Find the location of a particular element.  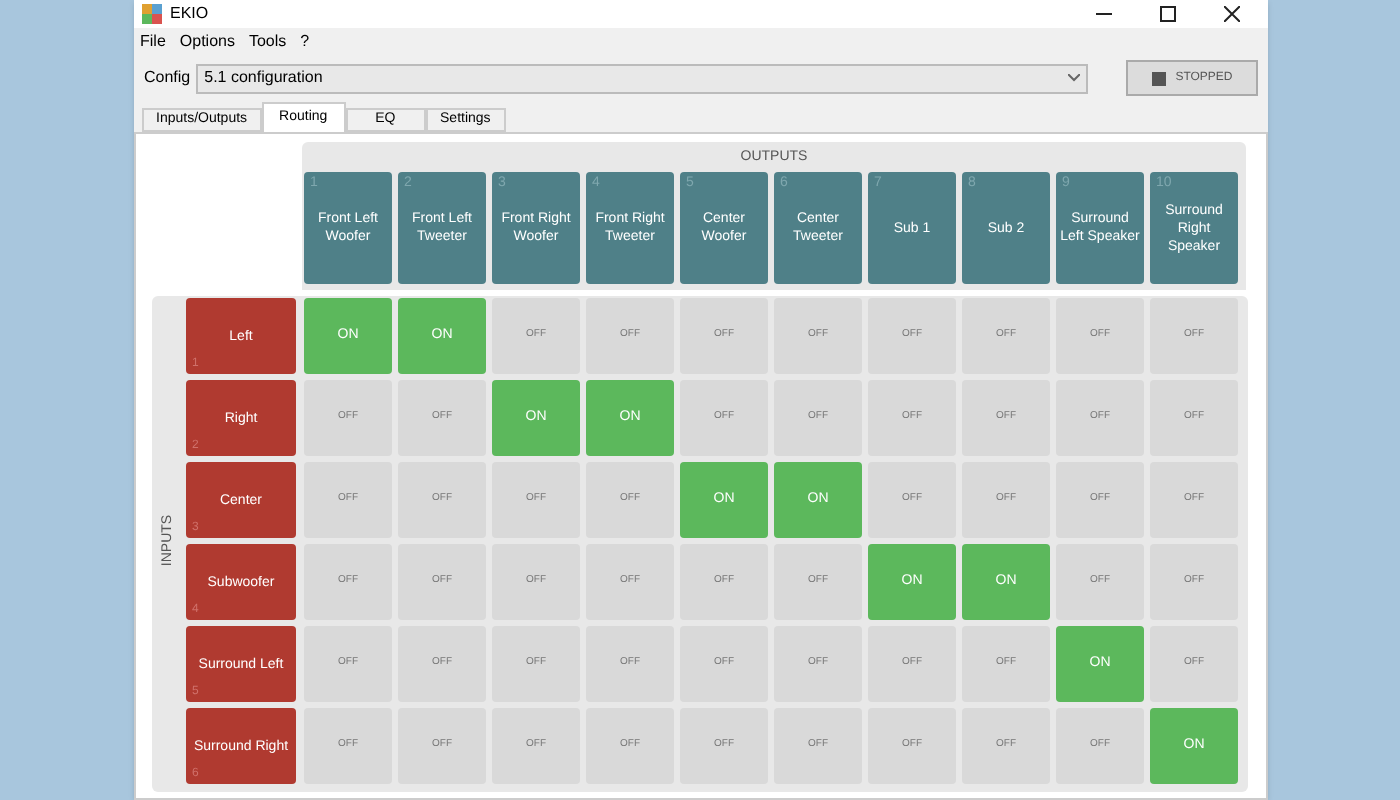

close-icon is located at coordinates (1232, 14).